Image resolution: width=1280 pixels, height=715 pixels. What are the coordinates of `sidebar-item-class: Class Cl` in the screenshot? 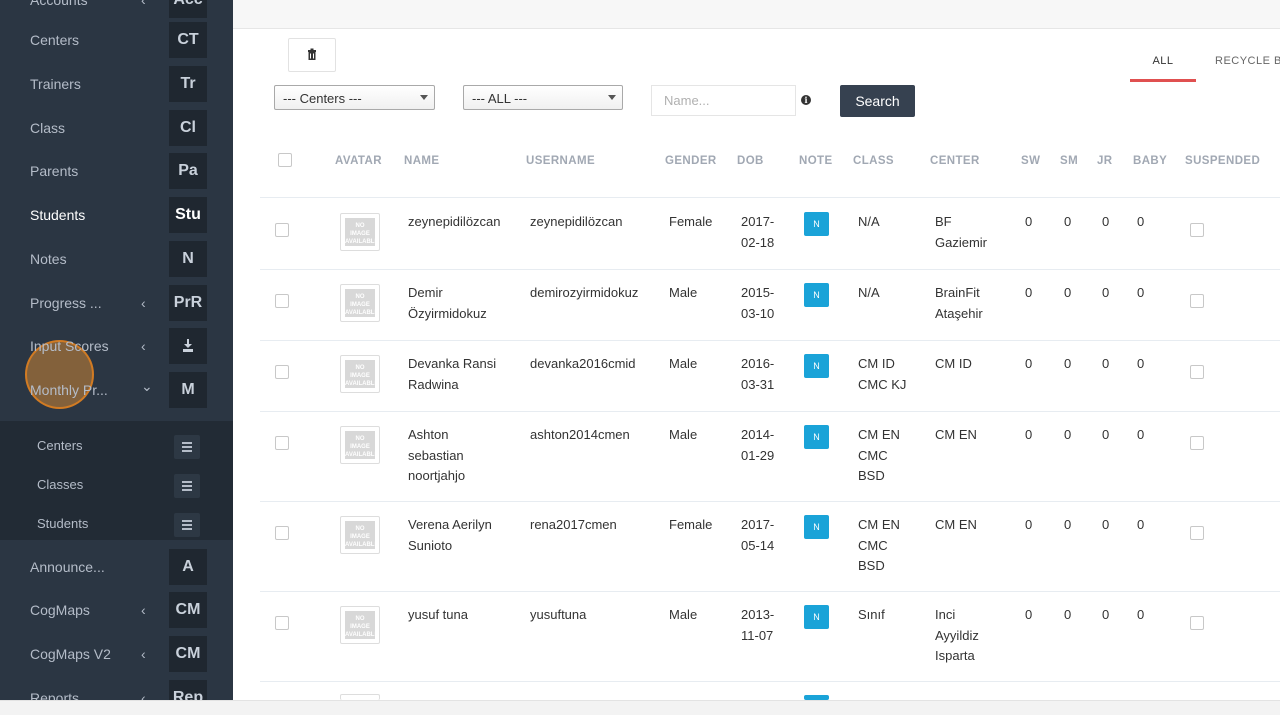 It's located at (116, 128).